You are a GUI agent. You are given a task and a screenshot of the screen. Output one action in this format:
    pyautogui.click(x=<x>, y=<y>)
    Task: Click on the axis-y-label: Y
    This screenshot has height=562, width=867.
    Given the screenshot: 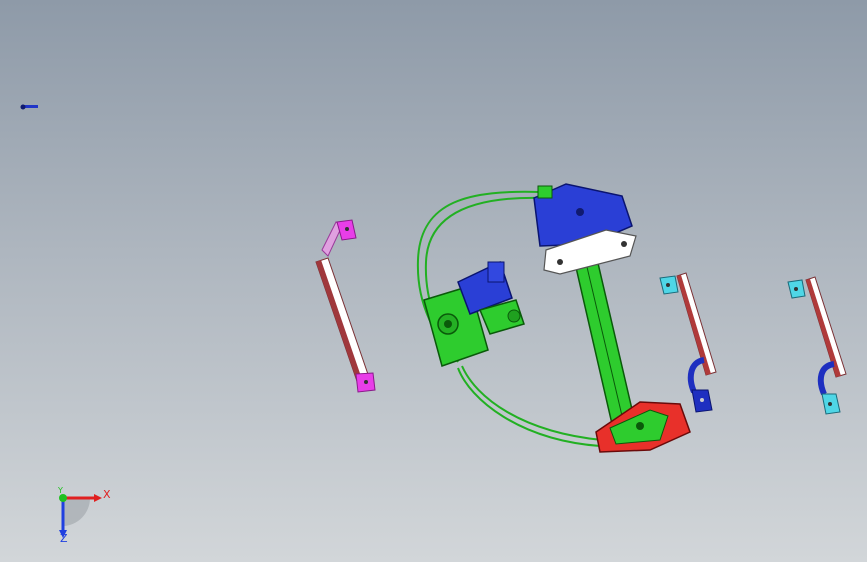 What is the action you would take?
    pyautogui.click(x=60, y=490)
    